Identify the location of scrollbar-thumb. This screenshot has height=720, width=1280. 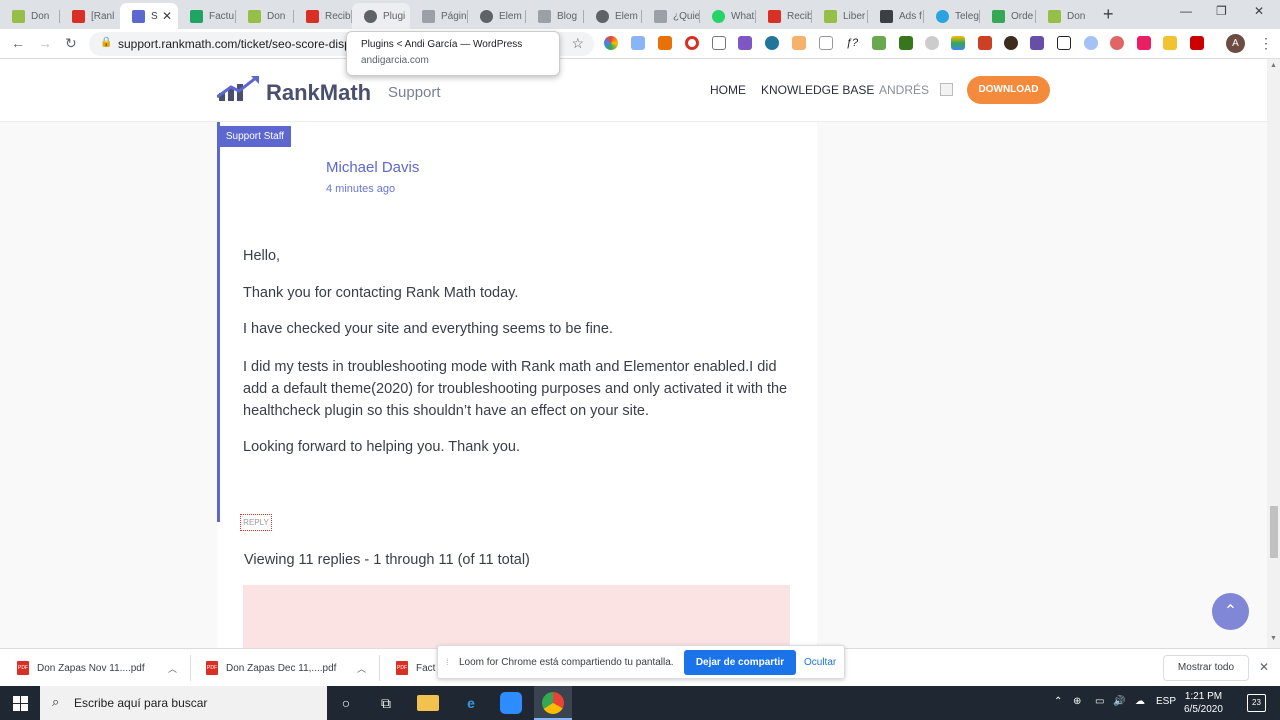
(1274, 532).